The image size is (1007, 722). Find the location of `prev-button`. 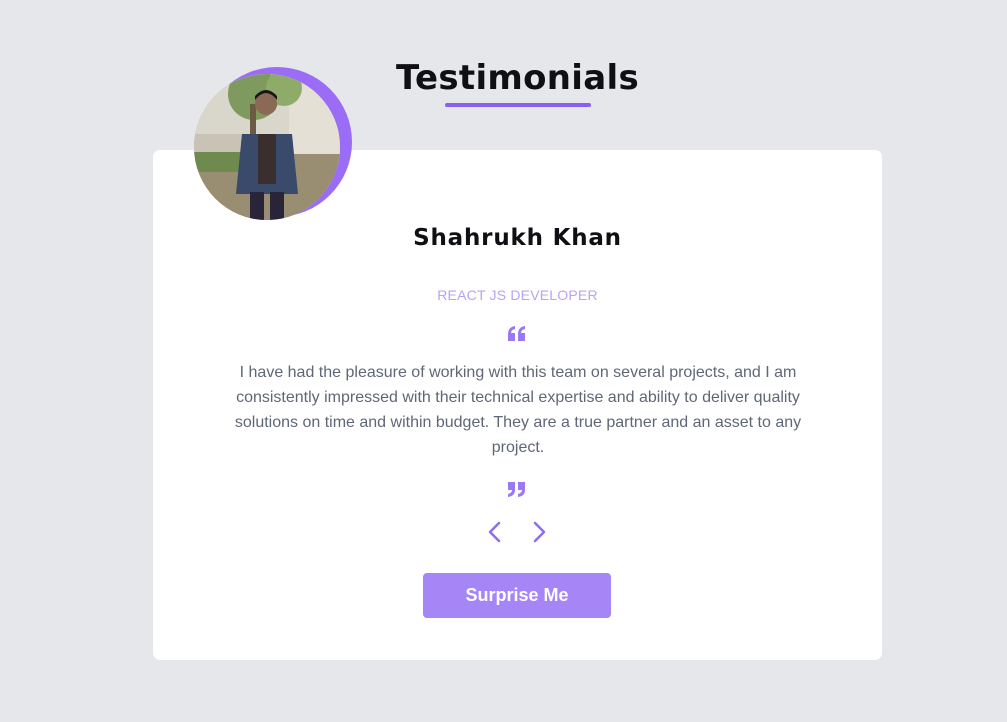

prev-button is located at coordinates (495, 532).